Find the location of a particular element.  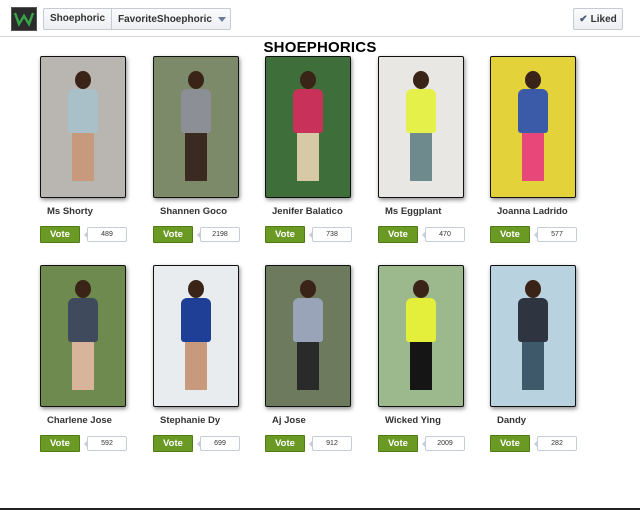

vote-count: 470 is located at coordinates (443, 234).